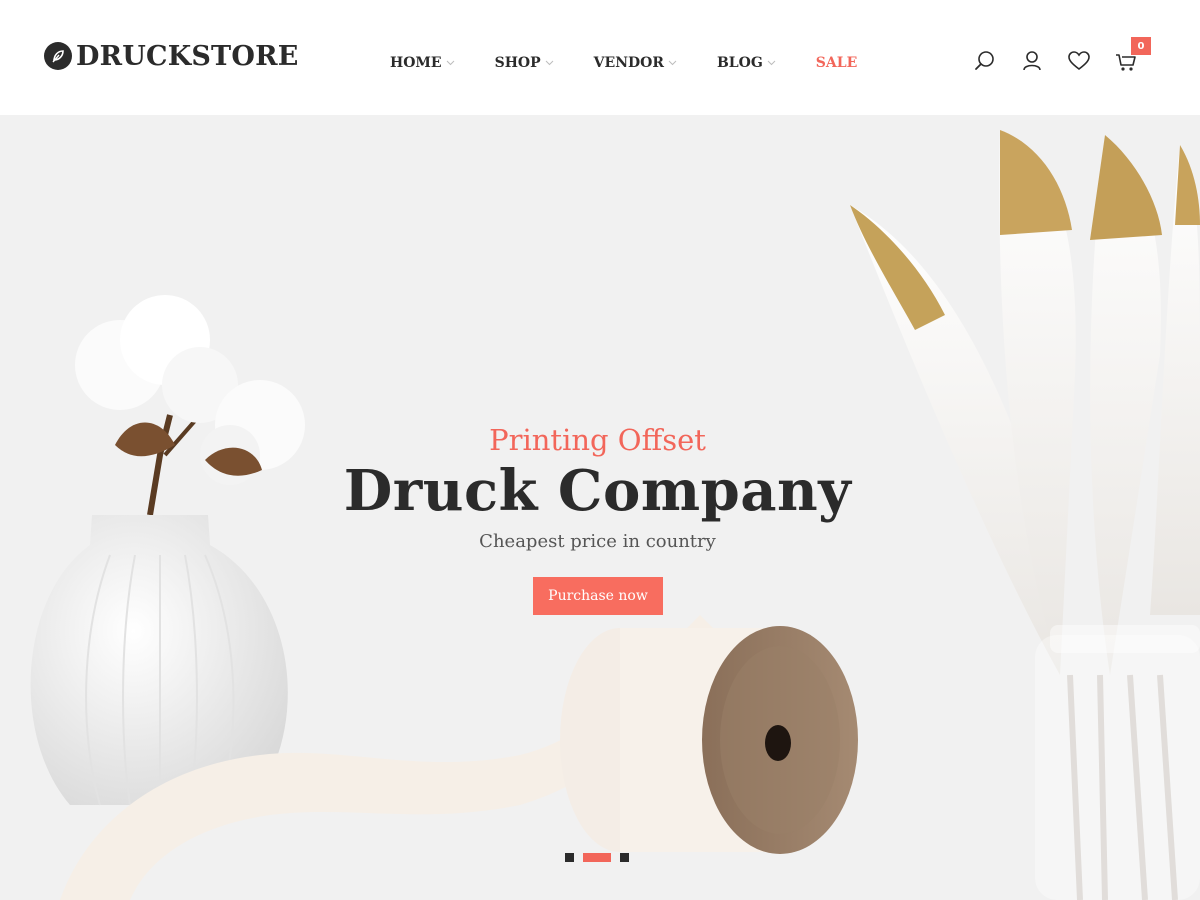 This screenshot has height=900, width=1200. What do you see at coordinates (985, 61) in the screenshot?
I see `search-icon` at bounding box center [985, 61].